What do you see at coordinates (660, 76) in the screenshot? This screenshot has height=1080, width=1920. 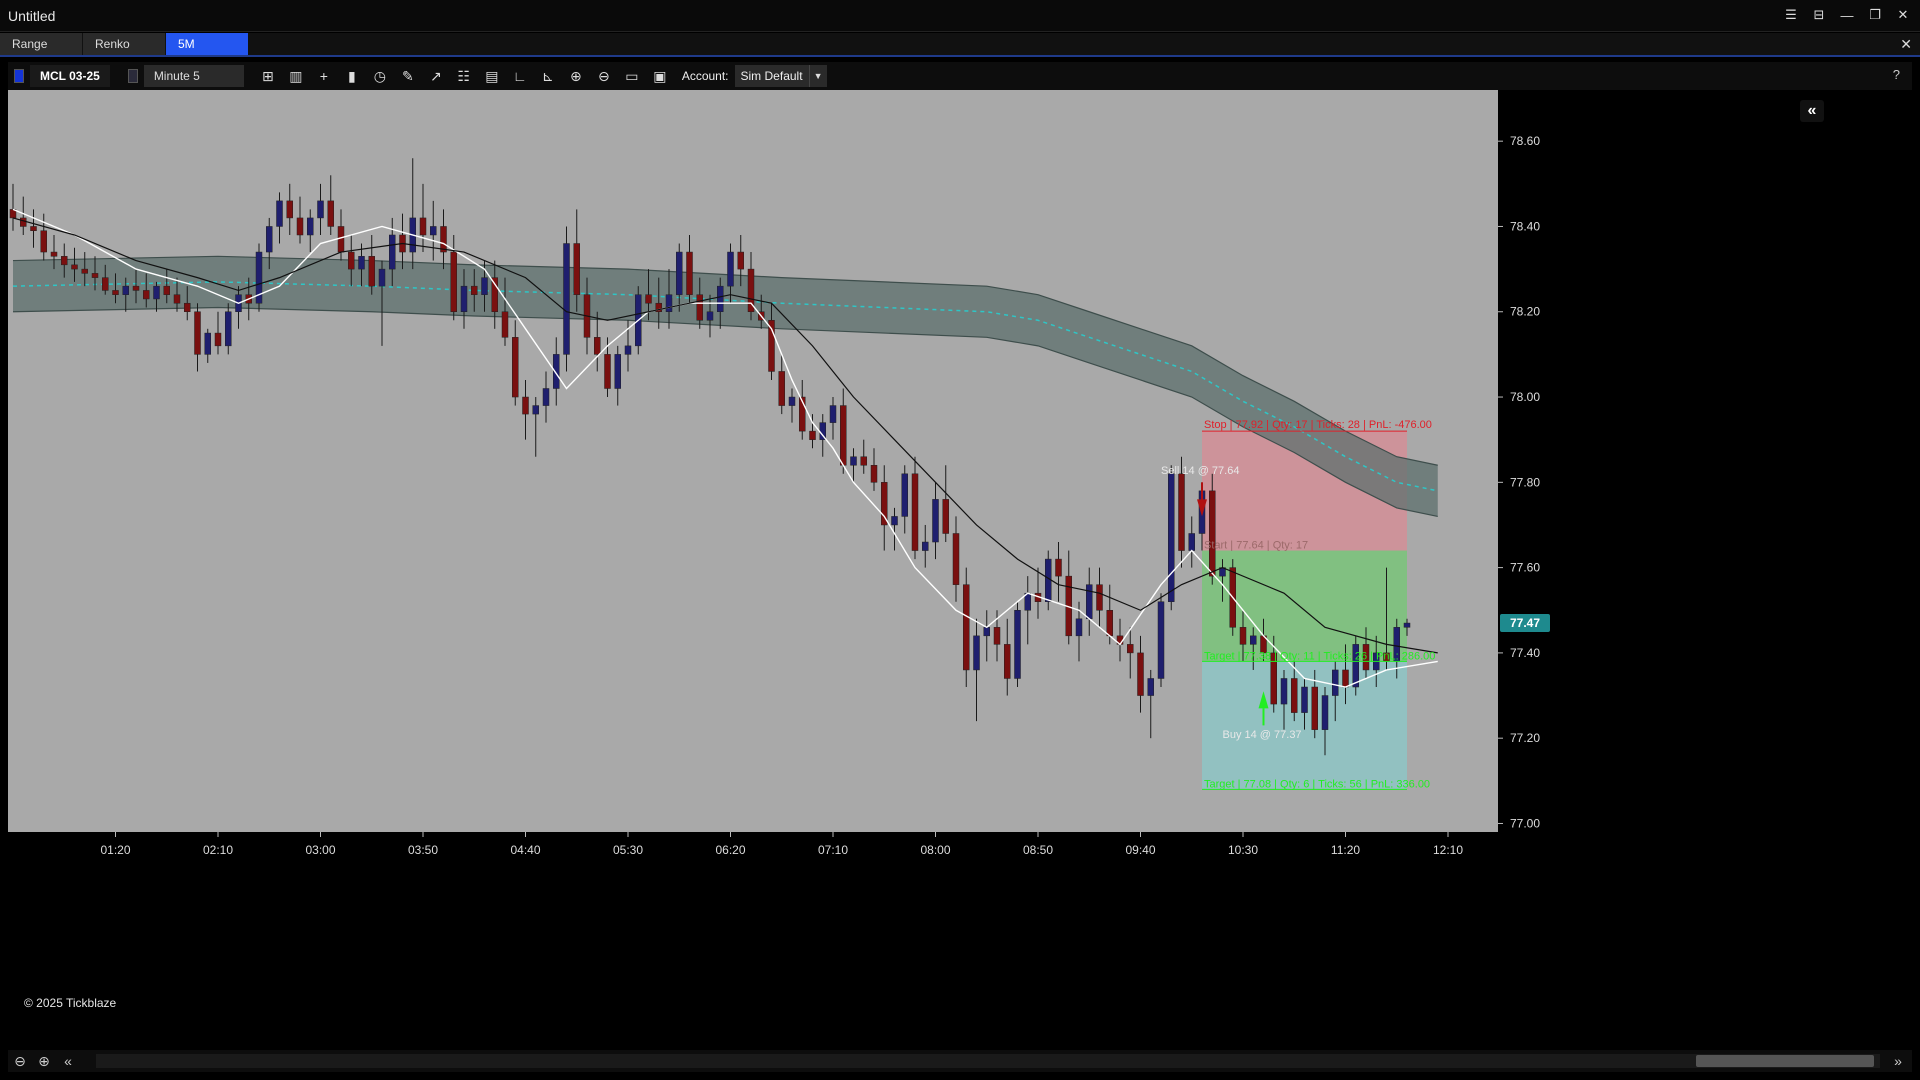 I see `save-icon: ▣` at bounding box center [660, 76].